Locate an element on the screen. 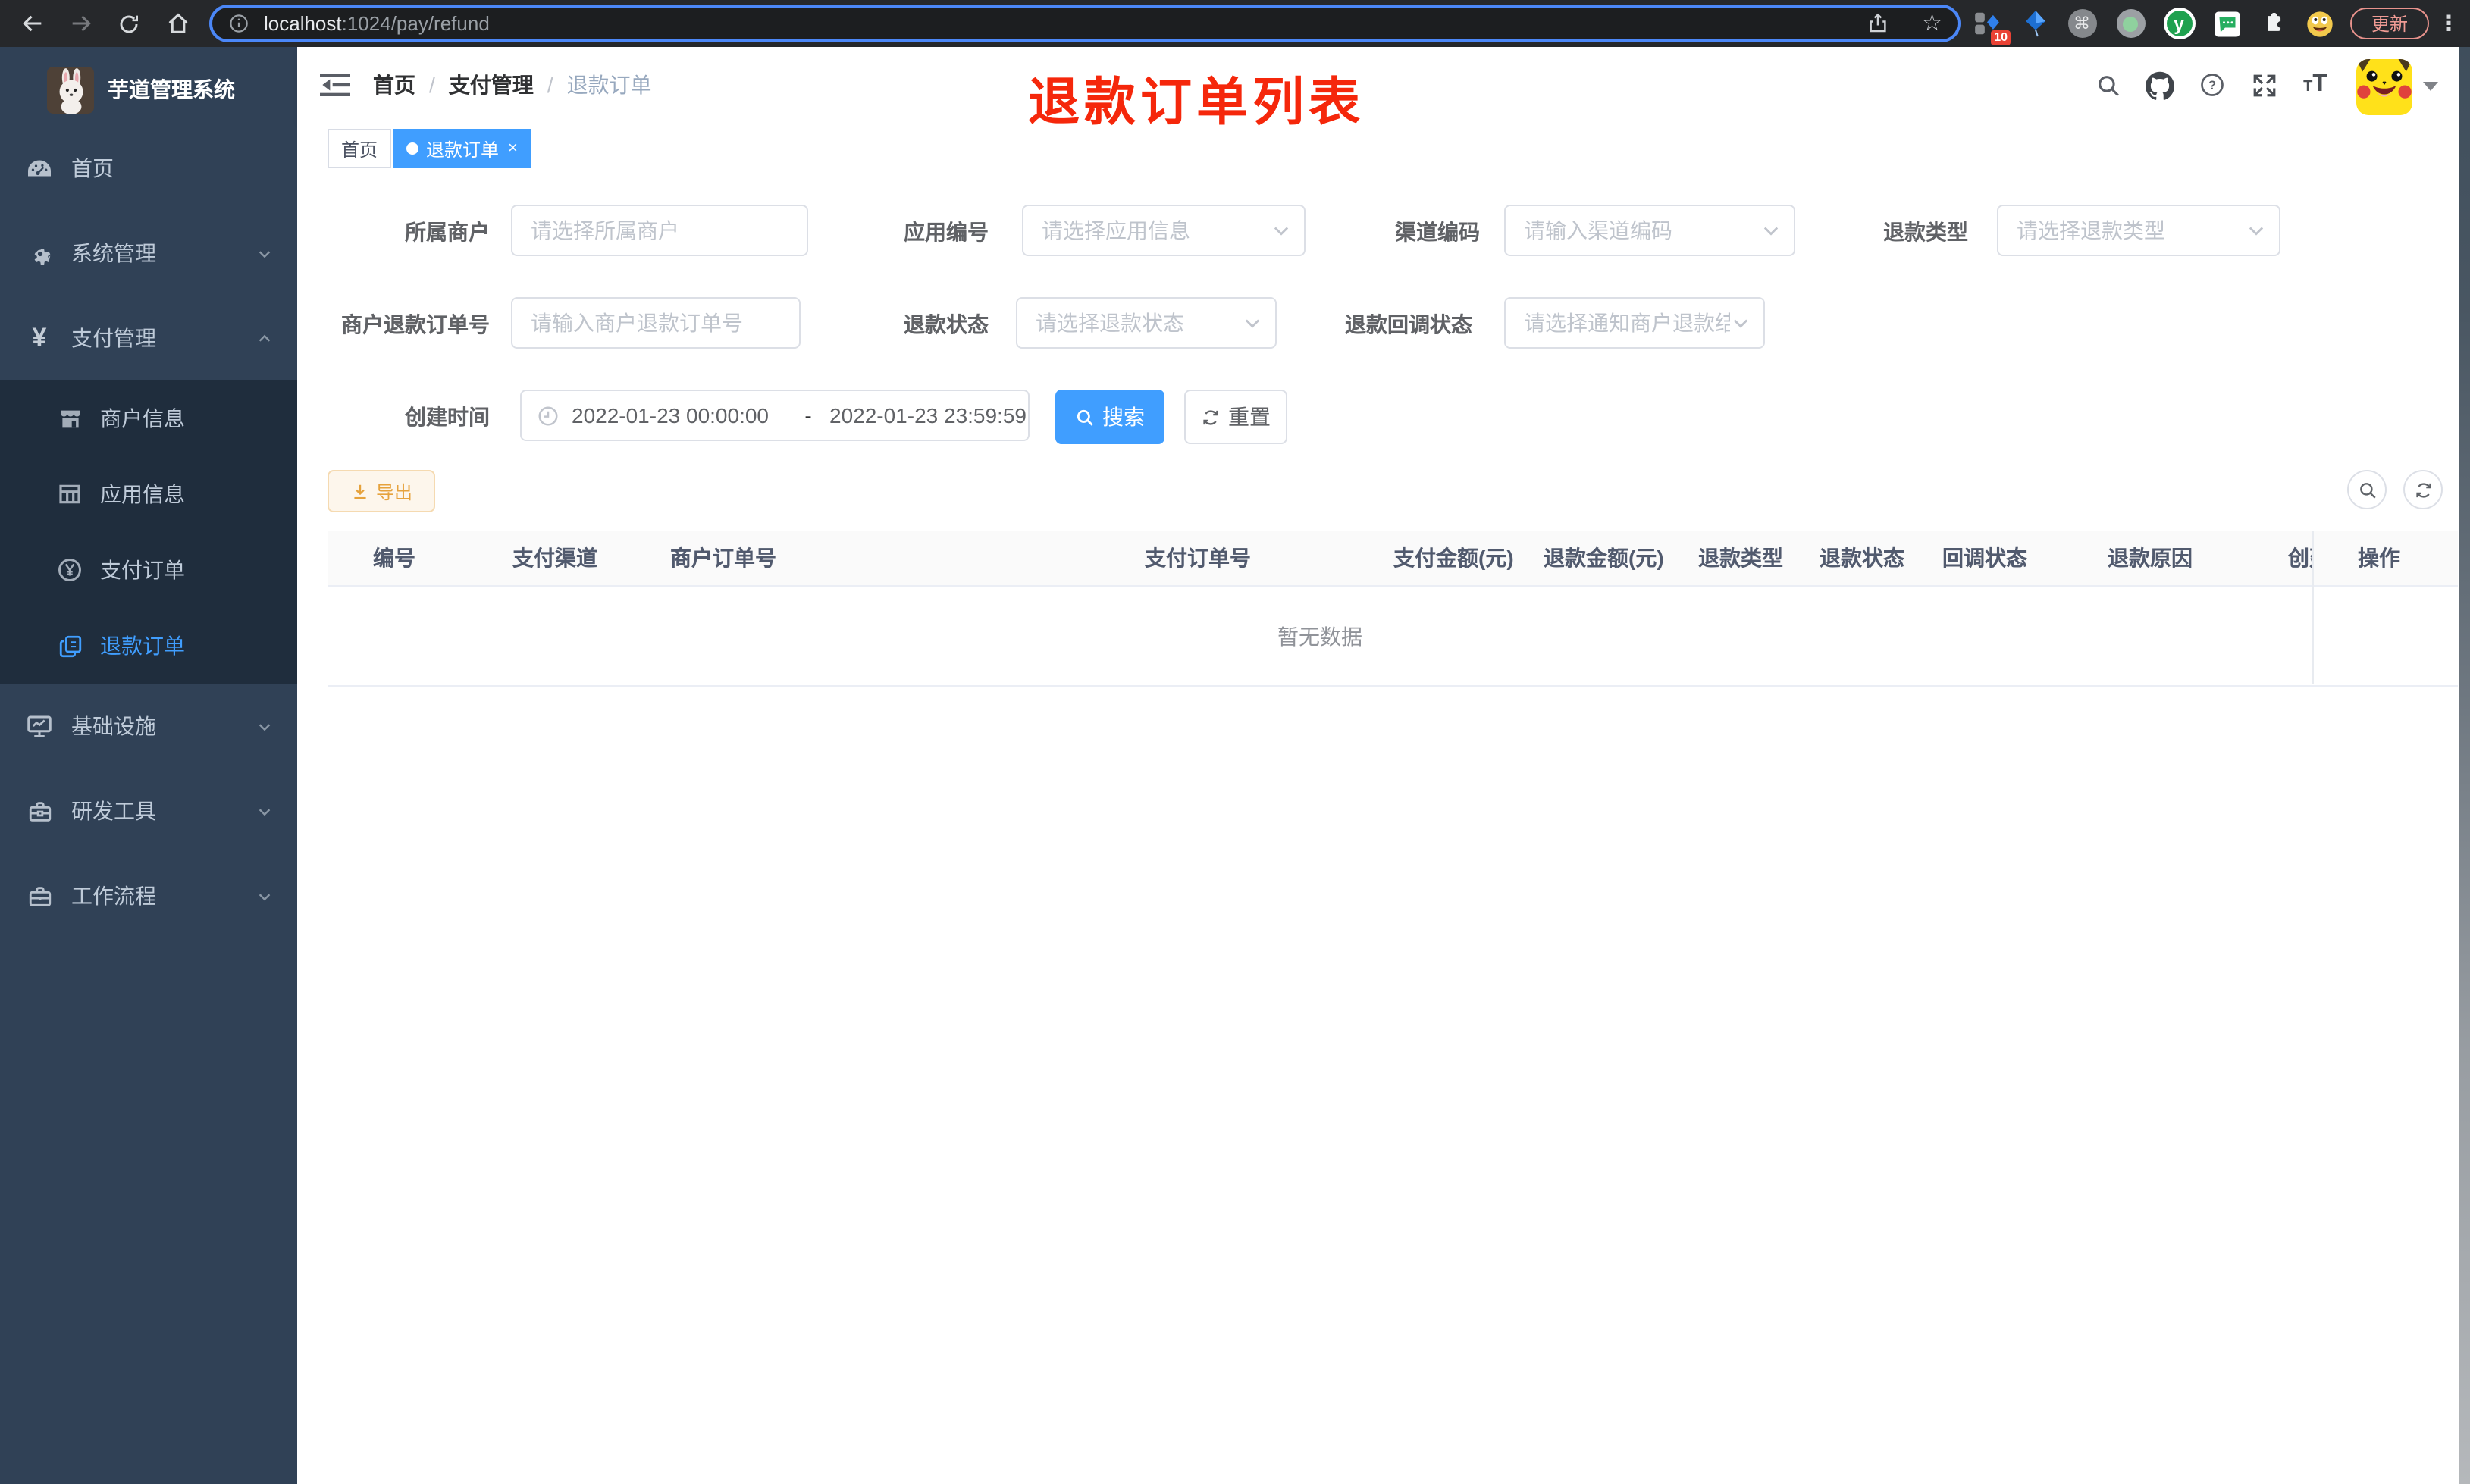  extension-chat-icon is located at coordinates (2227, 24).